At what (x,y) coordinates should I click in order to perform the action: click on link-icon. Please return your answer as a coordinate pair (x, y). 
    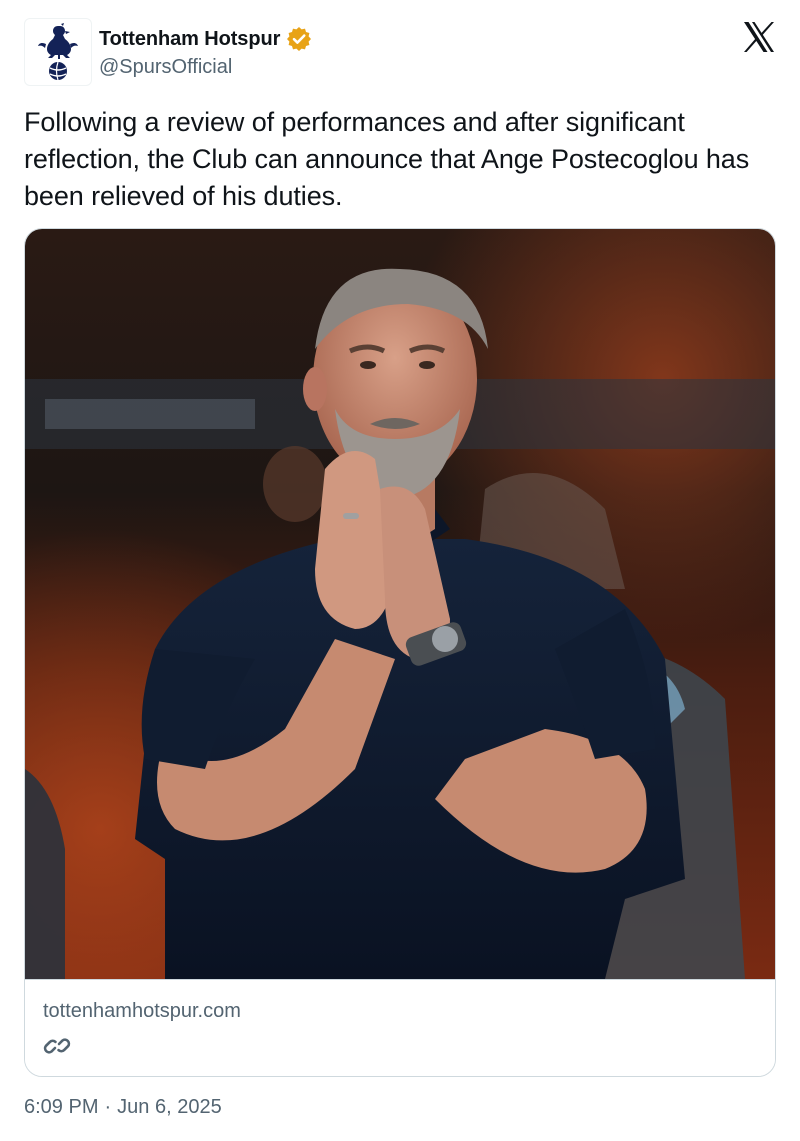
    Looking at the image, I should click on (57, 1046).